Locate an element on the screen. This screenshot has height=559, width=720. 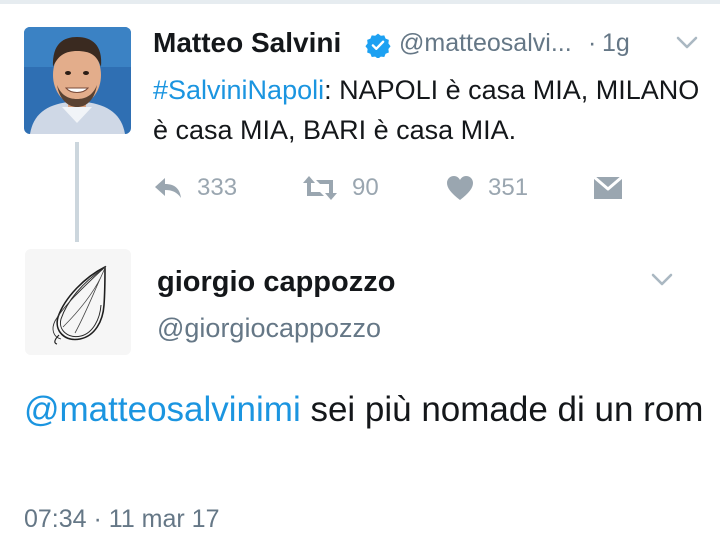
top-divider is located at coordinates (360, 2).